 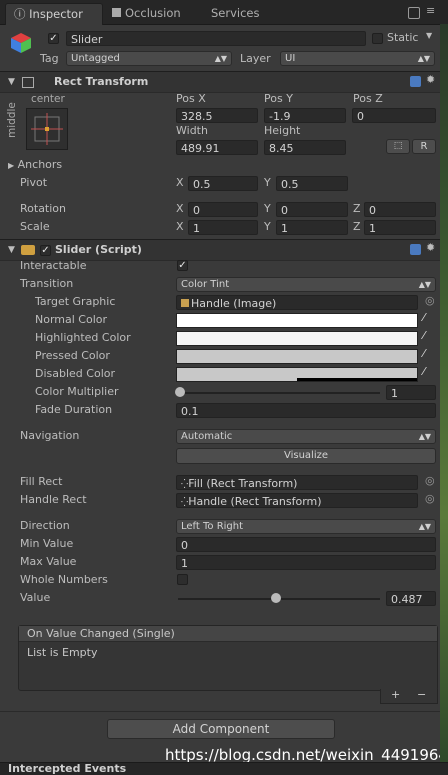 What do you see at coordinates (429, 35) in the screenshot?
I see `static-dropdown-arrow: ▼` at bounding box center [429, 35].